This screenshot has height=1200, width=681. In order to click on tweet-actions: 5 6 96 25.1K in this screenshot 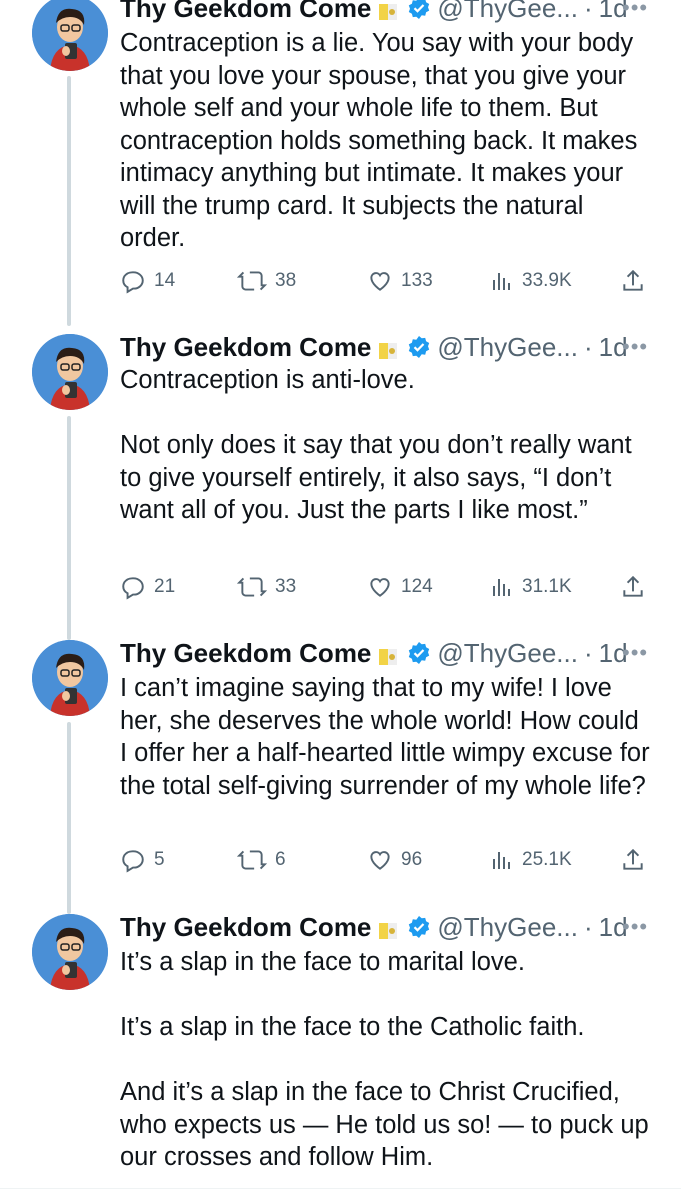, I will do `click(385, 860)`.